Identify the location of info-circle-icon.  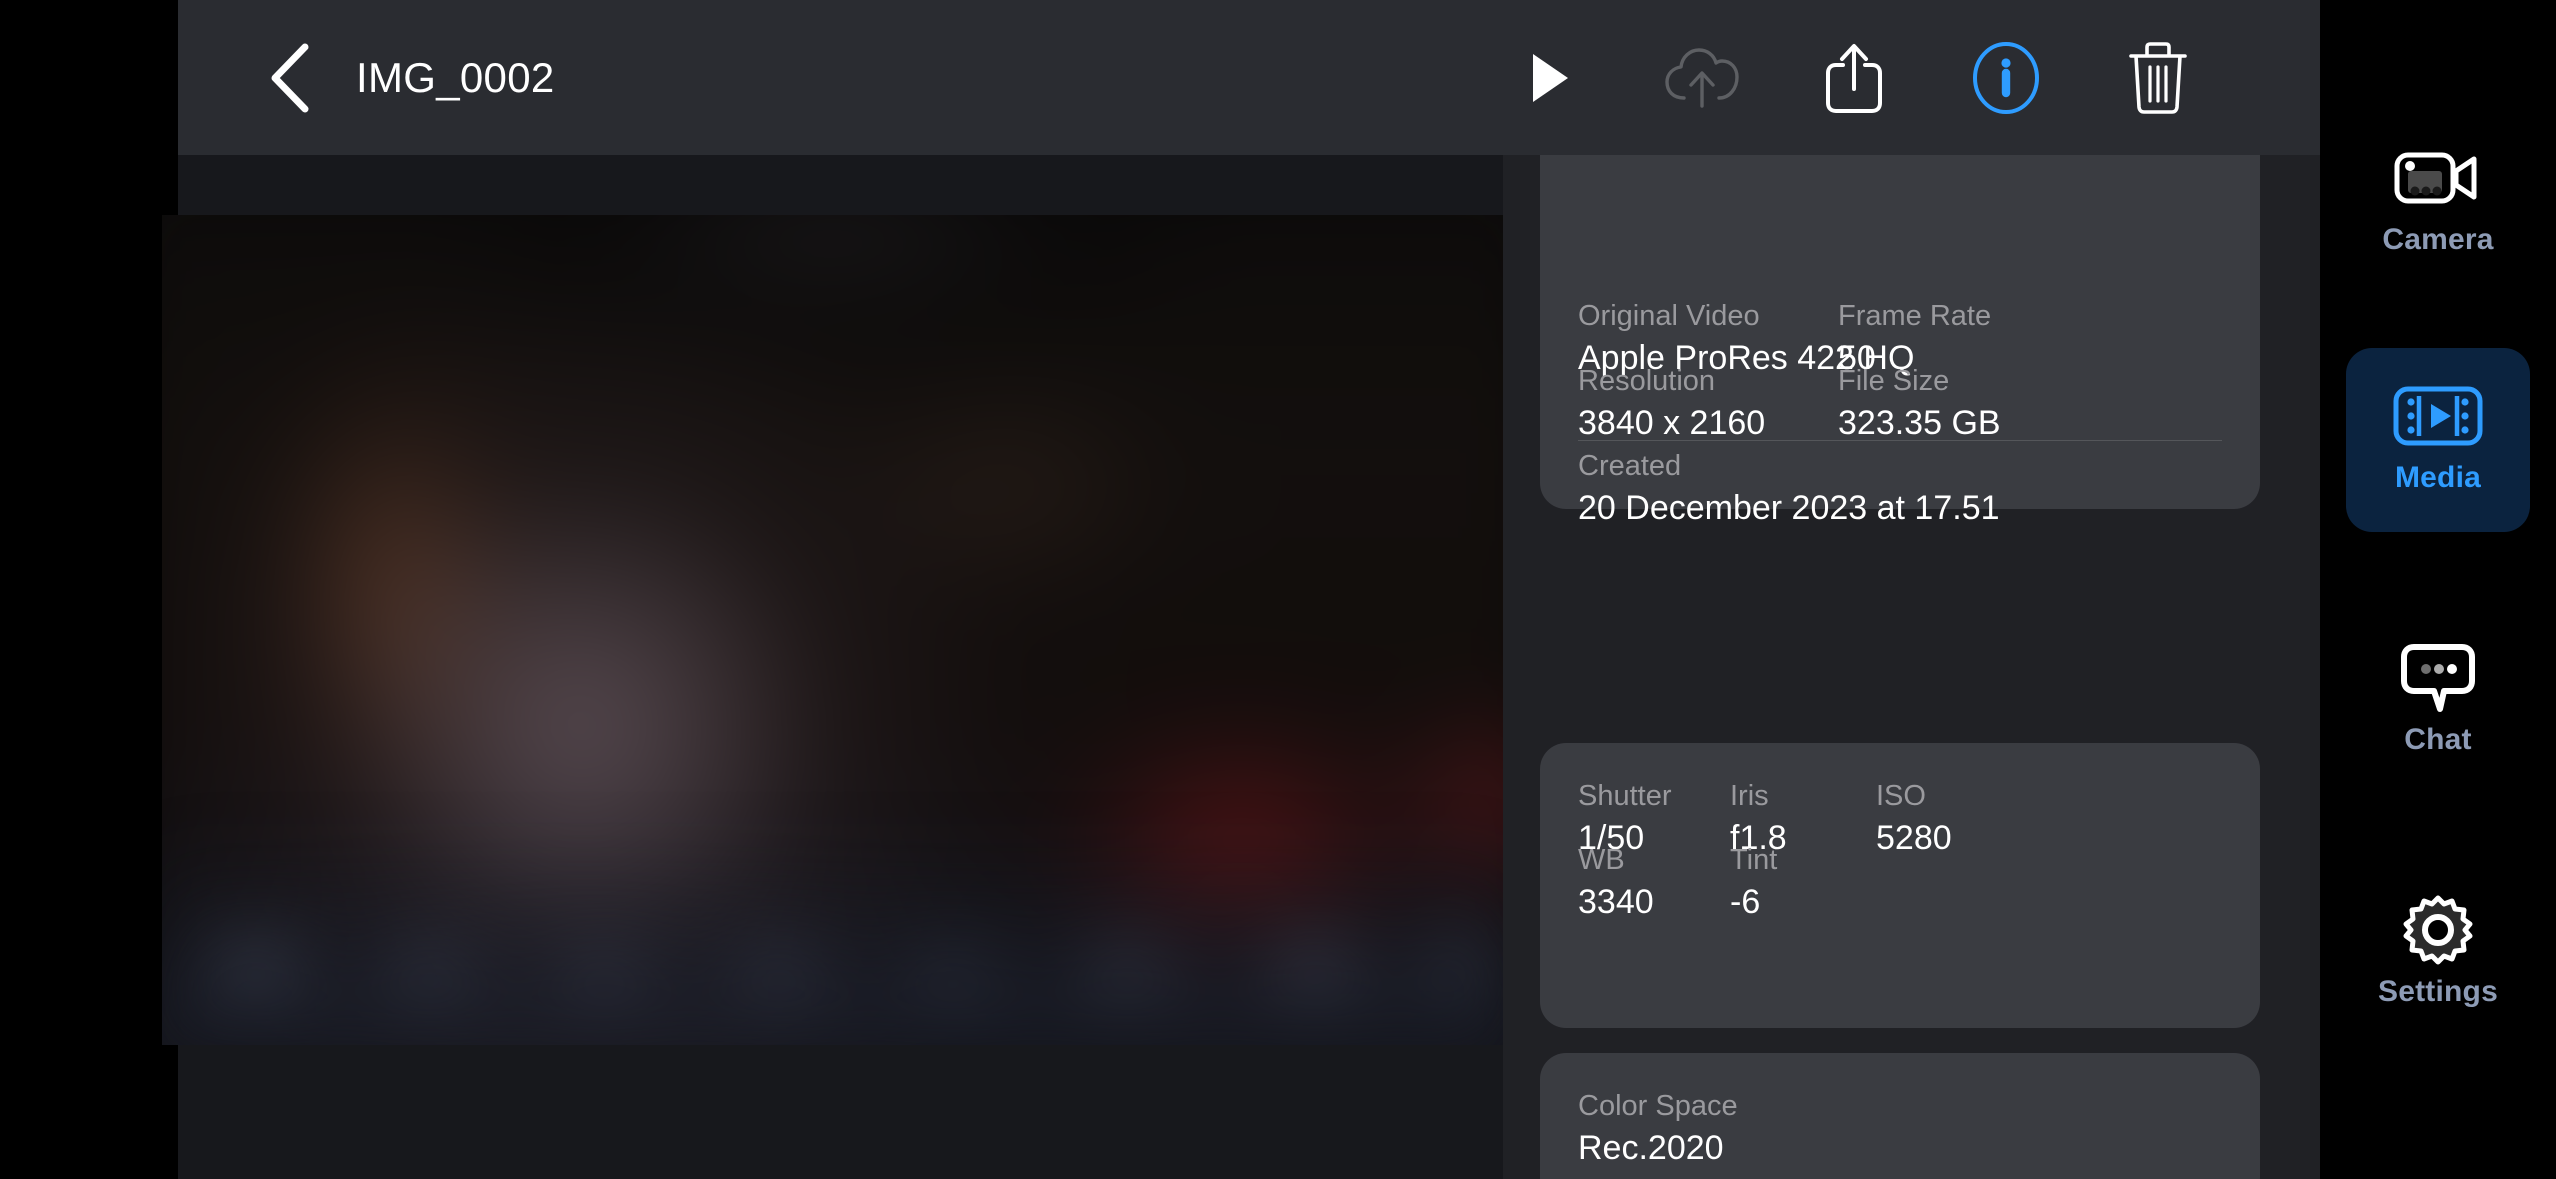
(2006, 78).